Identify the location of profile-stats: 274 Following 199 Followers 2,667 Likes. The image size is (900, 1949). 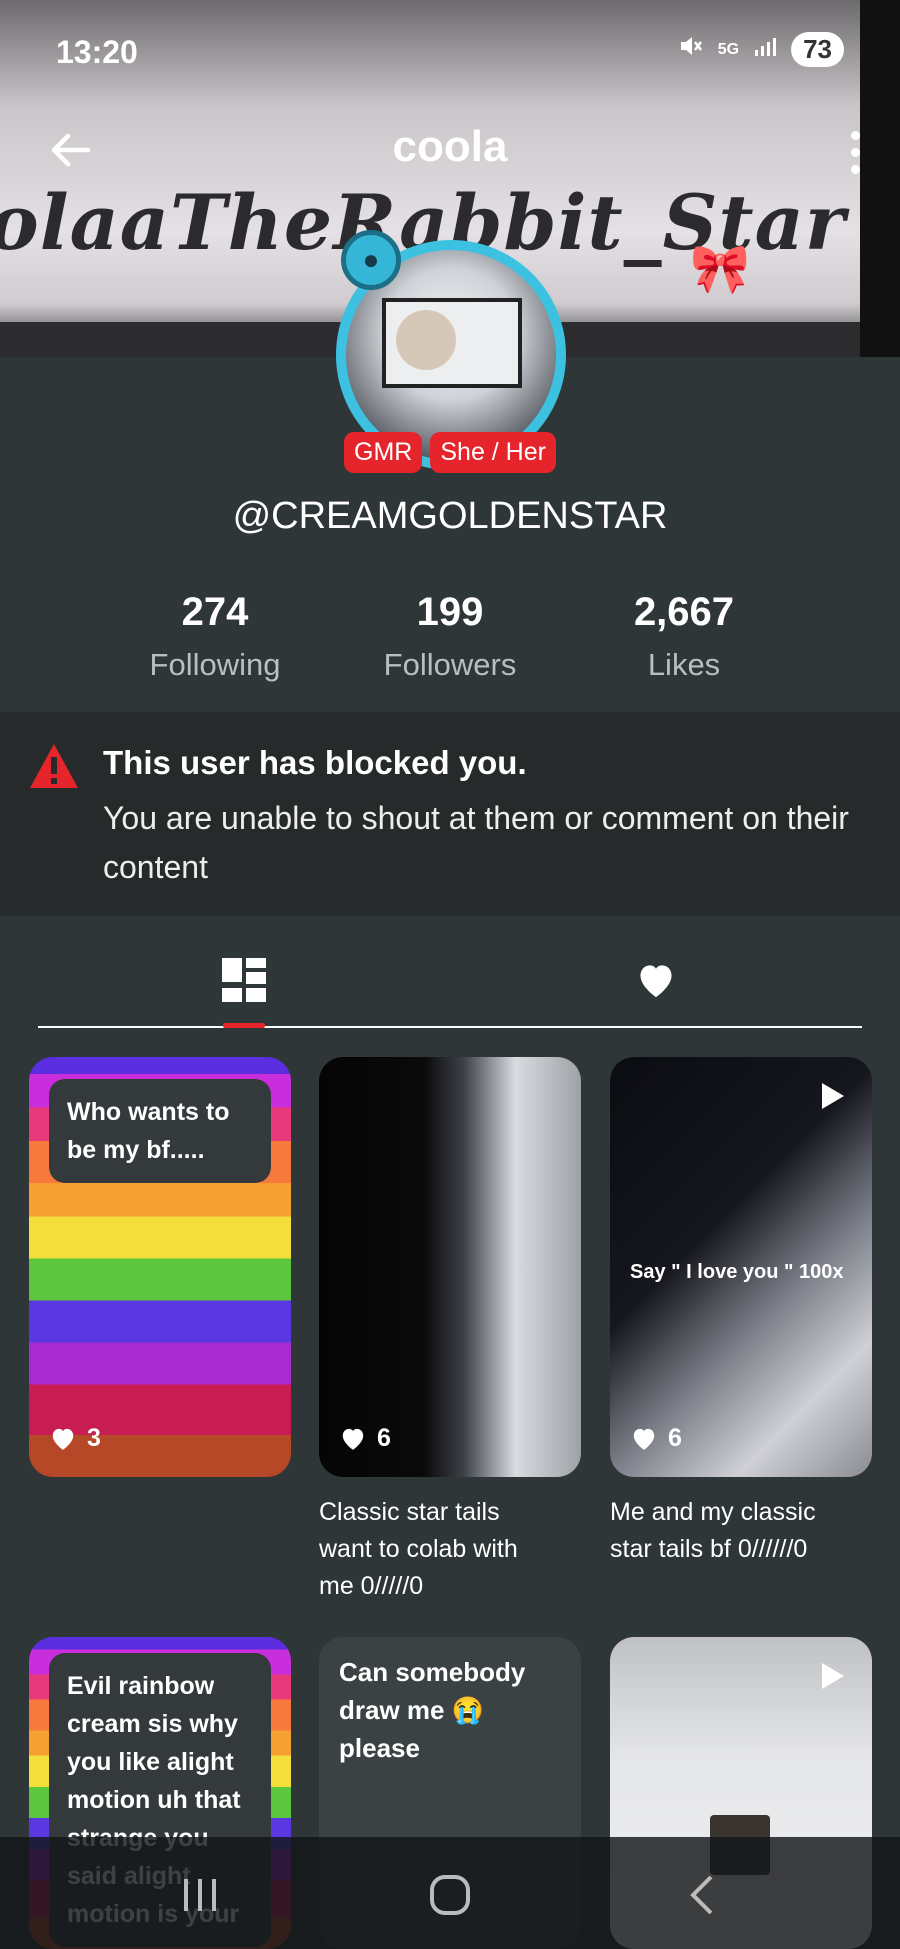
(450, 645).